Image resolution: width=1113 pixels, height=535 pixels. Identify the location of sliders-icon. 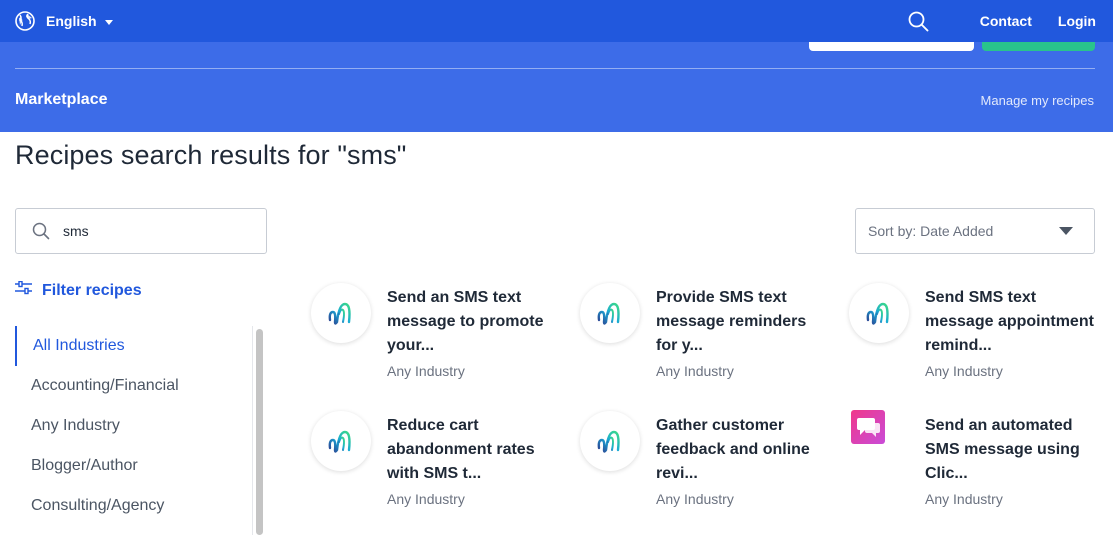
(23, 290).